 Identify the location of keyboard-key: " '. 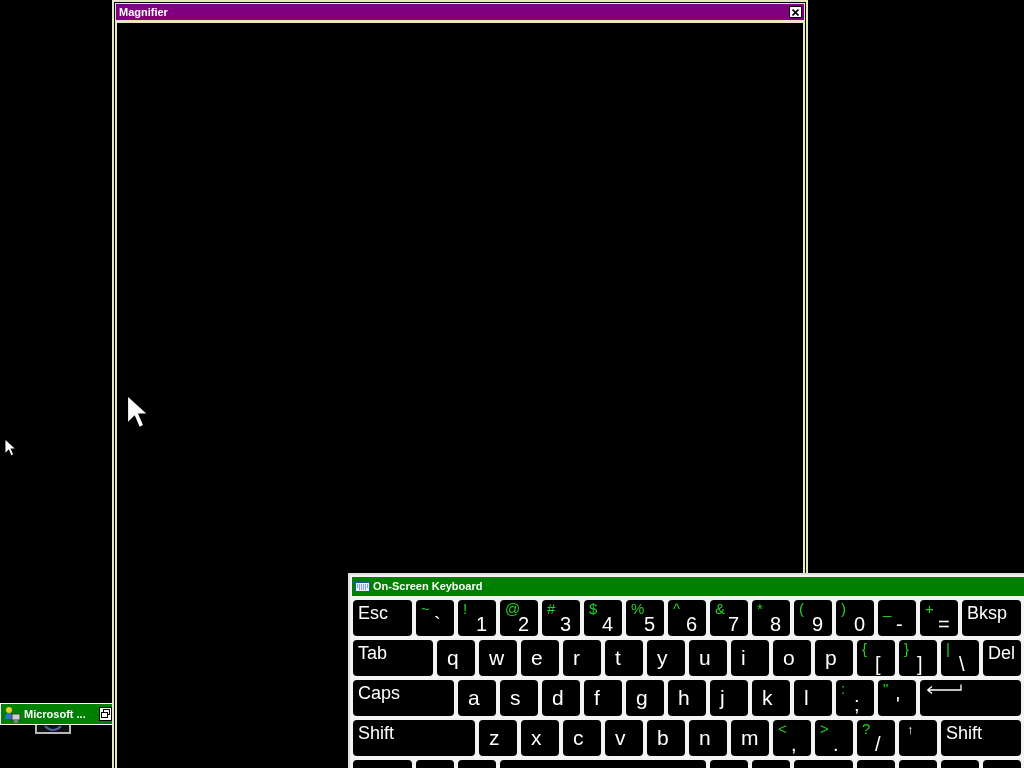
(897, 698).